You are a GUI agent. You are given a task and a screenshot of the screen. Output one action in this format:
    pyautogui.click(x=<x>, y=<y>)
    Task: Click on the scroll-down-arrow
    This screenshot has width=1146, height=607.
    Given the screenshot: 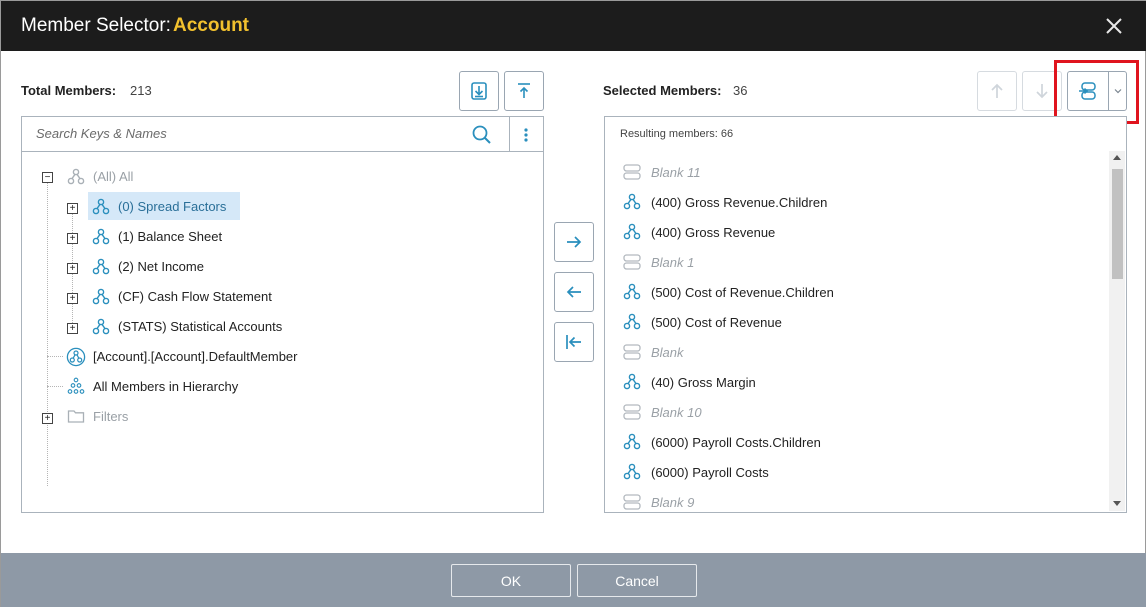 What is the action you would take?
    pyautogui.click(x=1117, y=503)
    